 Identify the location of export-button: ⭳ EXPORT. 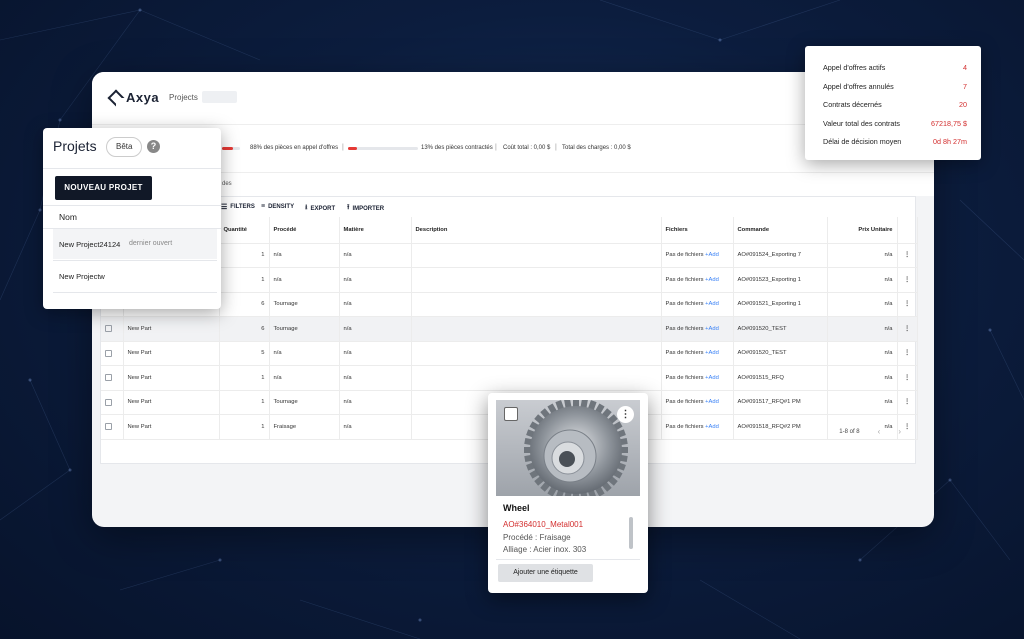
(320, 208).